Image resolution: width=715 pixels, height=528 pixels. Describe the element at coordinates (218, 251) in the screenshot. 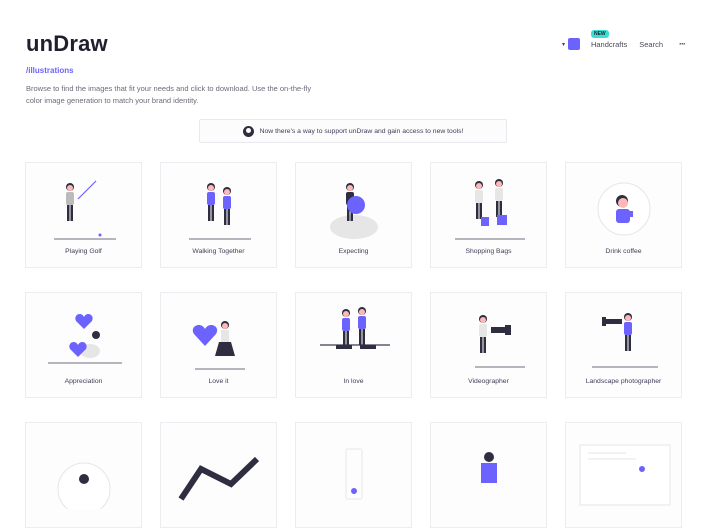

I see `illustration-title: Walking Together` at that location.